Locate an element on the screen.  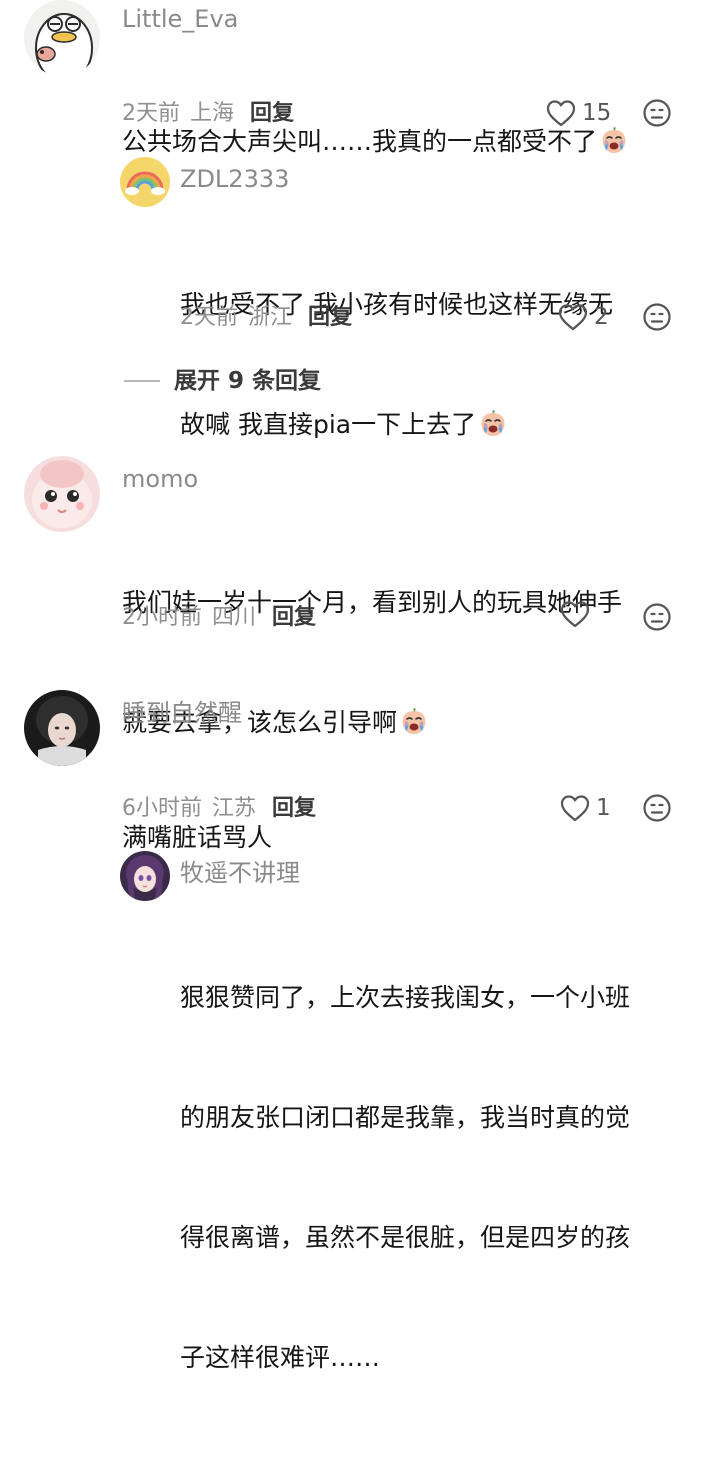
like-count: 2 is located at coordinates (601, 317).